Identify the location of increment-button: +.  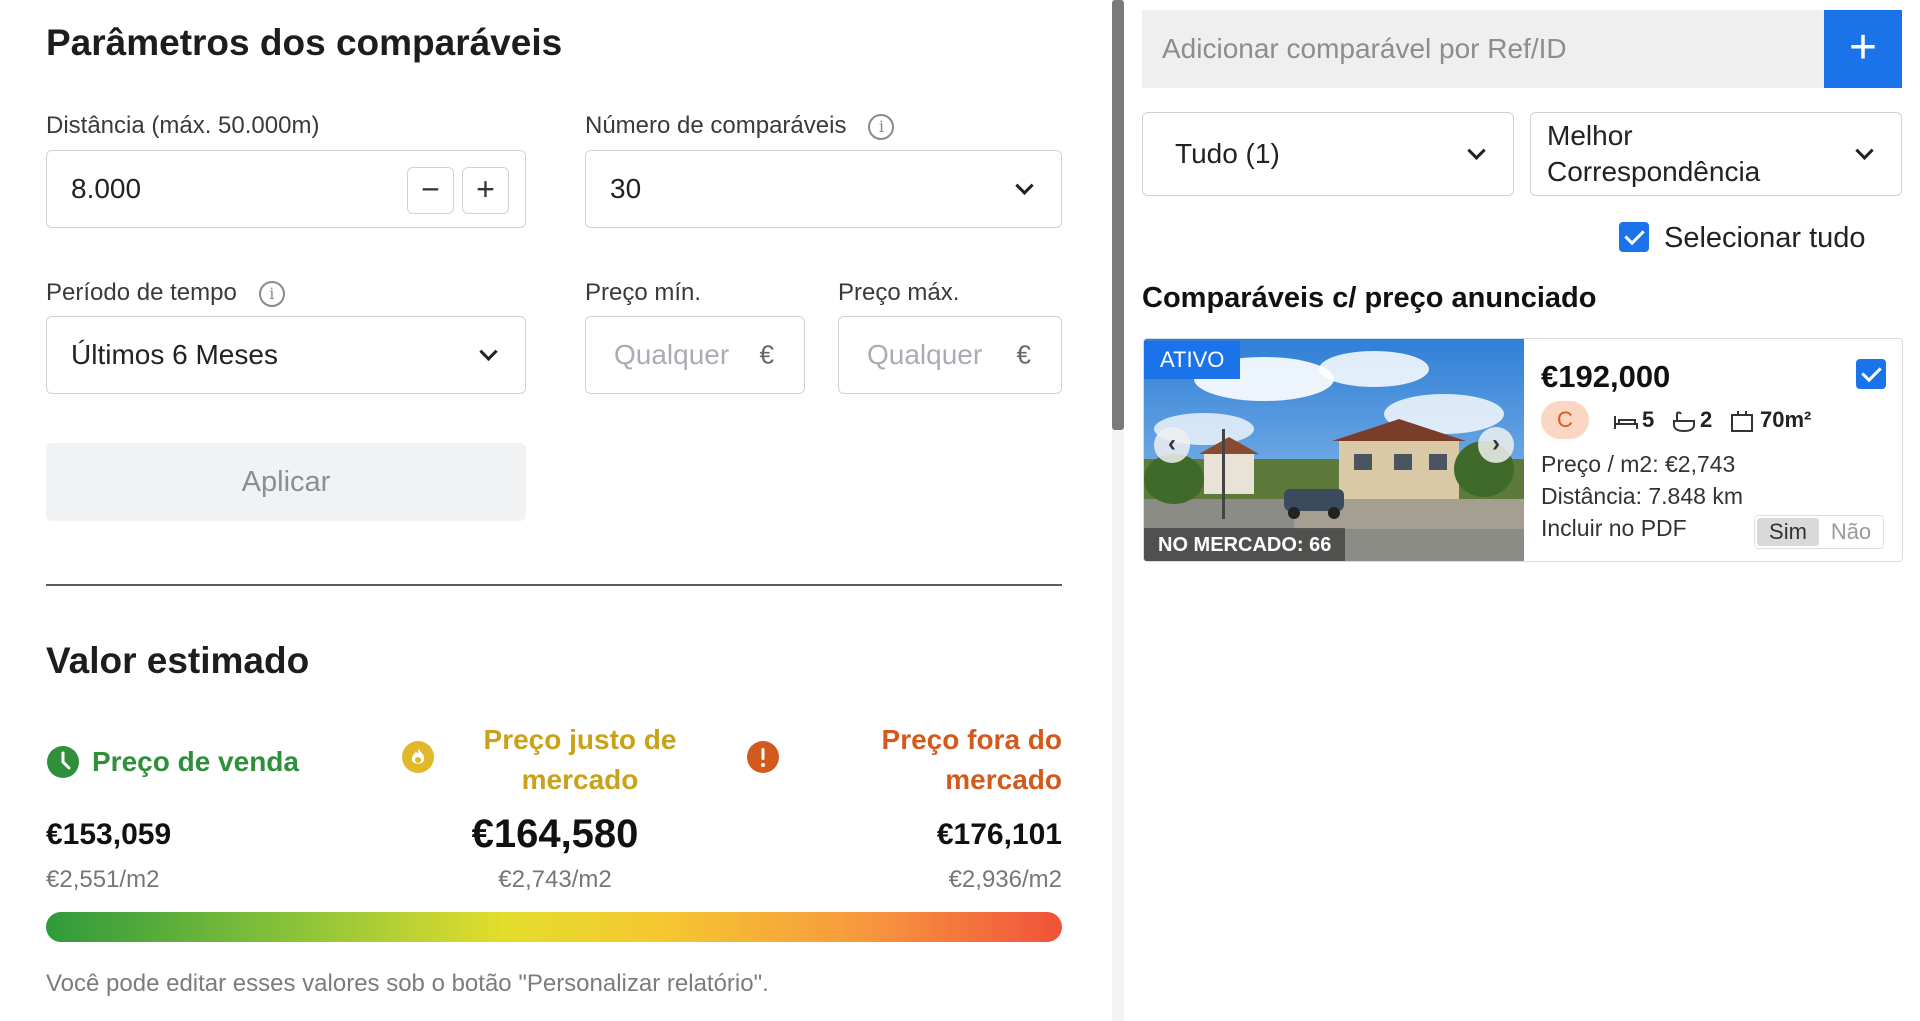
(485, 190).